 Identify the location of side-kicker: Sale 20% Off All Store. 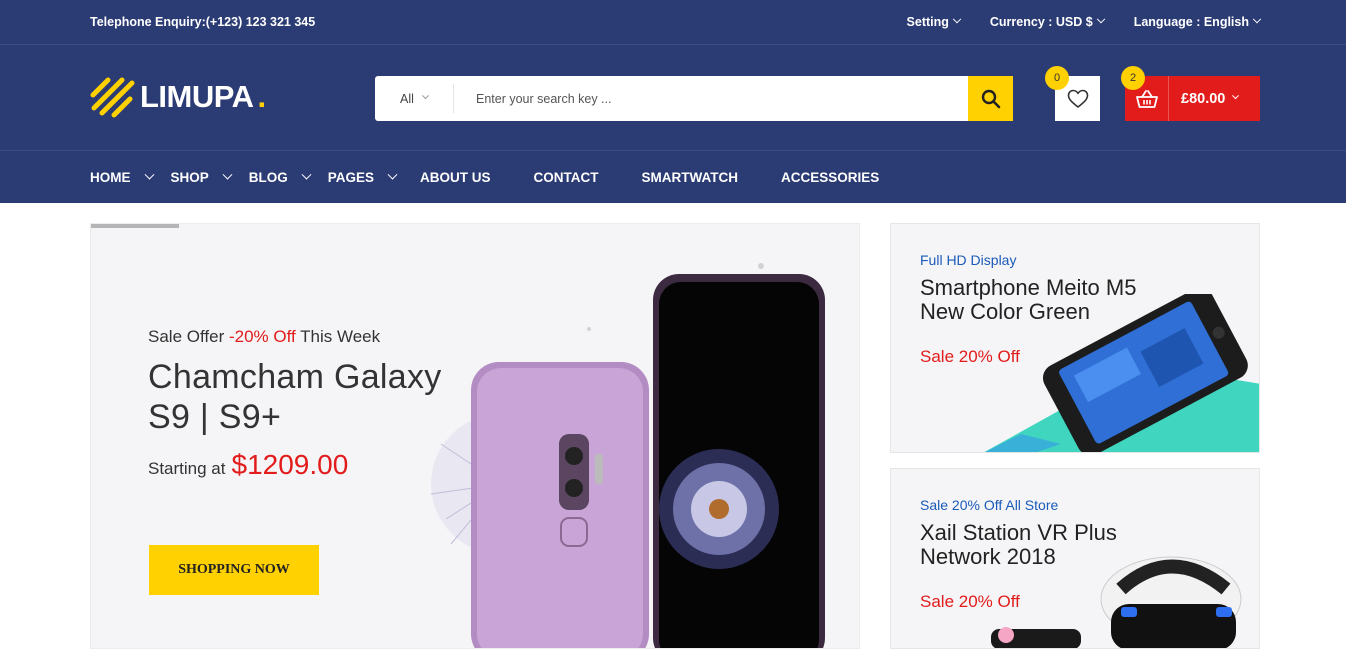
(989, 505).